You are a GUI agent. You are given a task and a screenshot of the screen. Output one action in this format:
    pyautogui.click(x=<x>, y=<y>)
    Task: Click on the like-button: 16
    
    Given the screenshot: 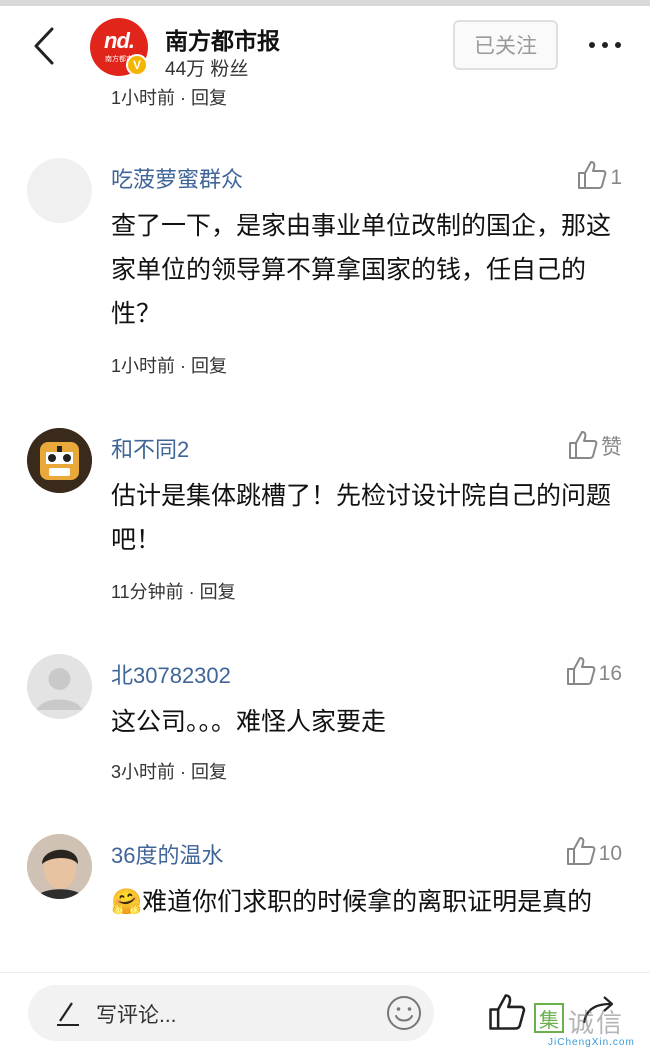 What is the action you would take?
    pyautogui.click(x=594, y=671)
    